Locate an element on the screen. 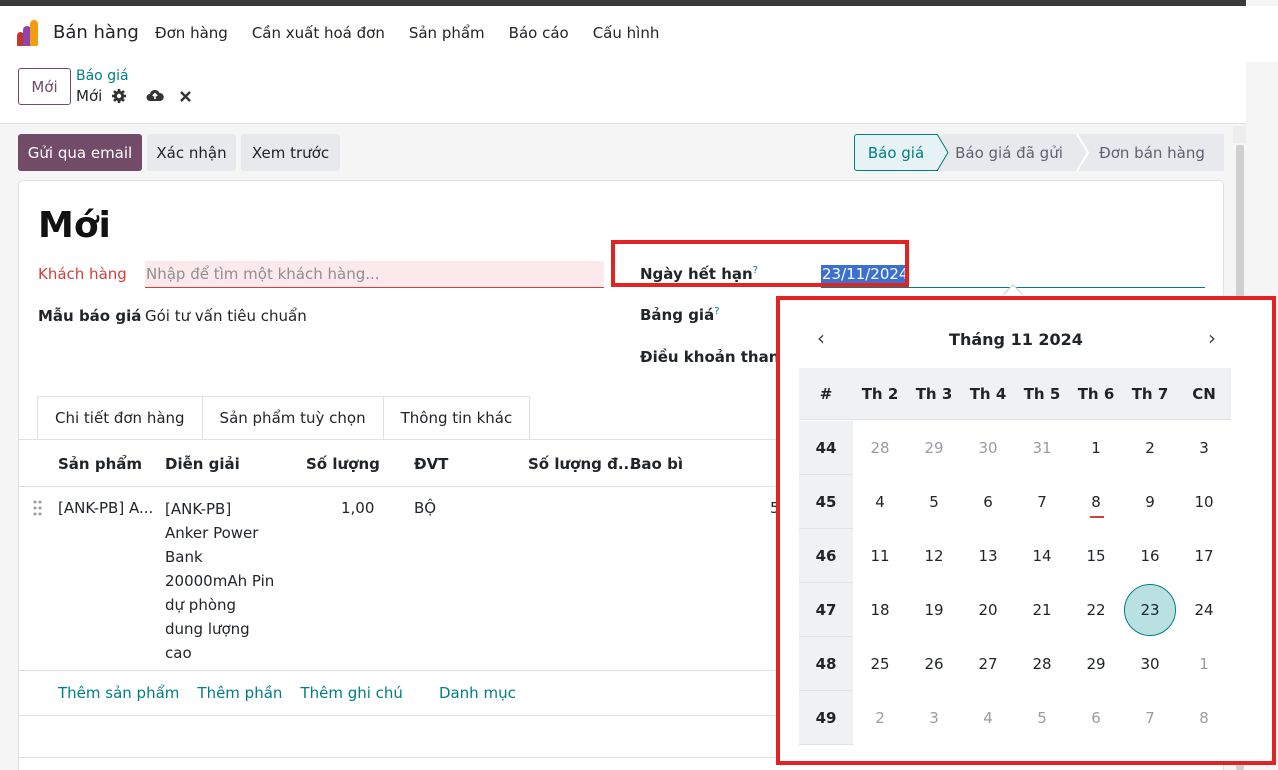 This screenshot has width=1278, height=770. date-cell: 15 is located at coordinates (1096, 556).